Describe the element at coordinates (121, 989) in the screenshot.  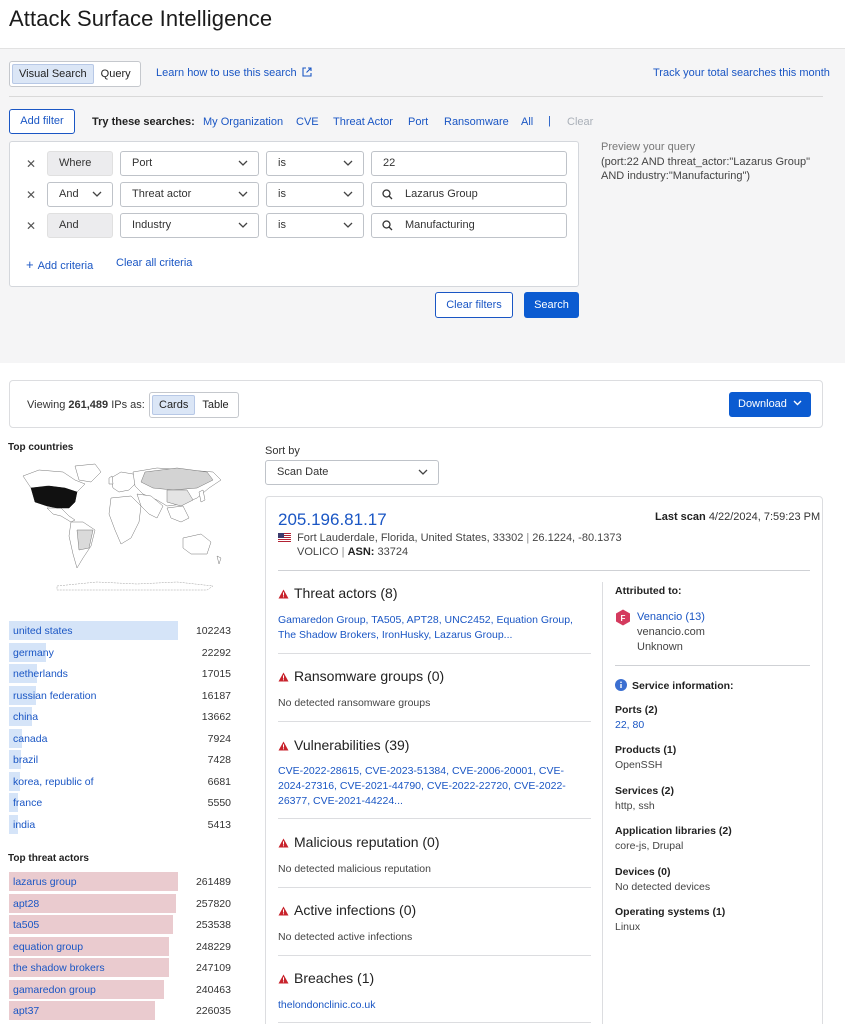
I see `threat-actor-row: gamaredon group 240463` at that location.